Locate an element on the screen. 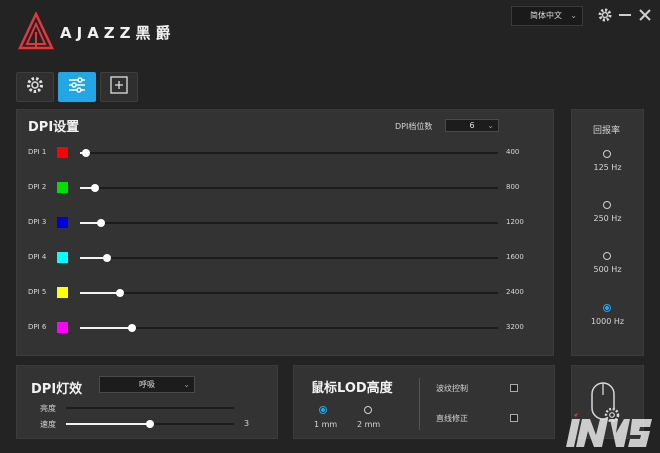 Image resolution: width=660 pixels, height=453 pixels. dpi-value: 1600 is located at coordinates (515, 257).